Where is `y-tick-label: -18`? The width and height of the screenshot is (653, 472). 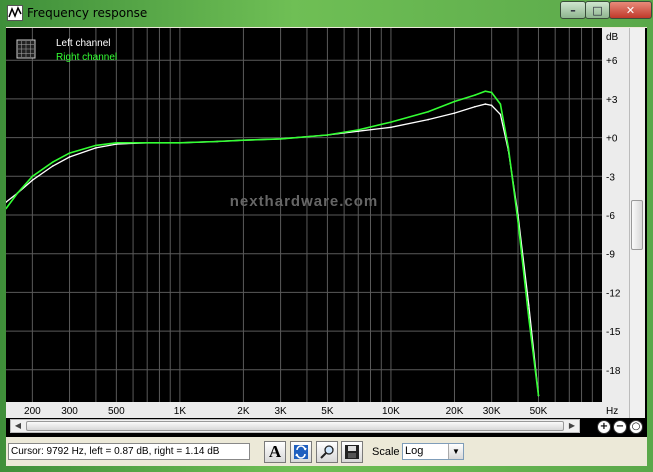 y-tick-label: -18 is located at coordinates (613, 371).